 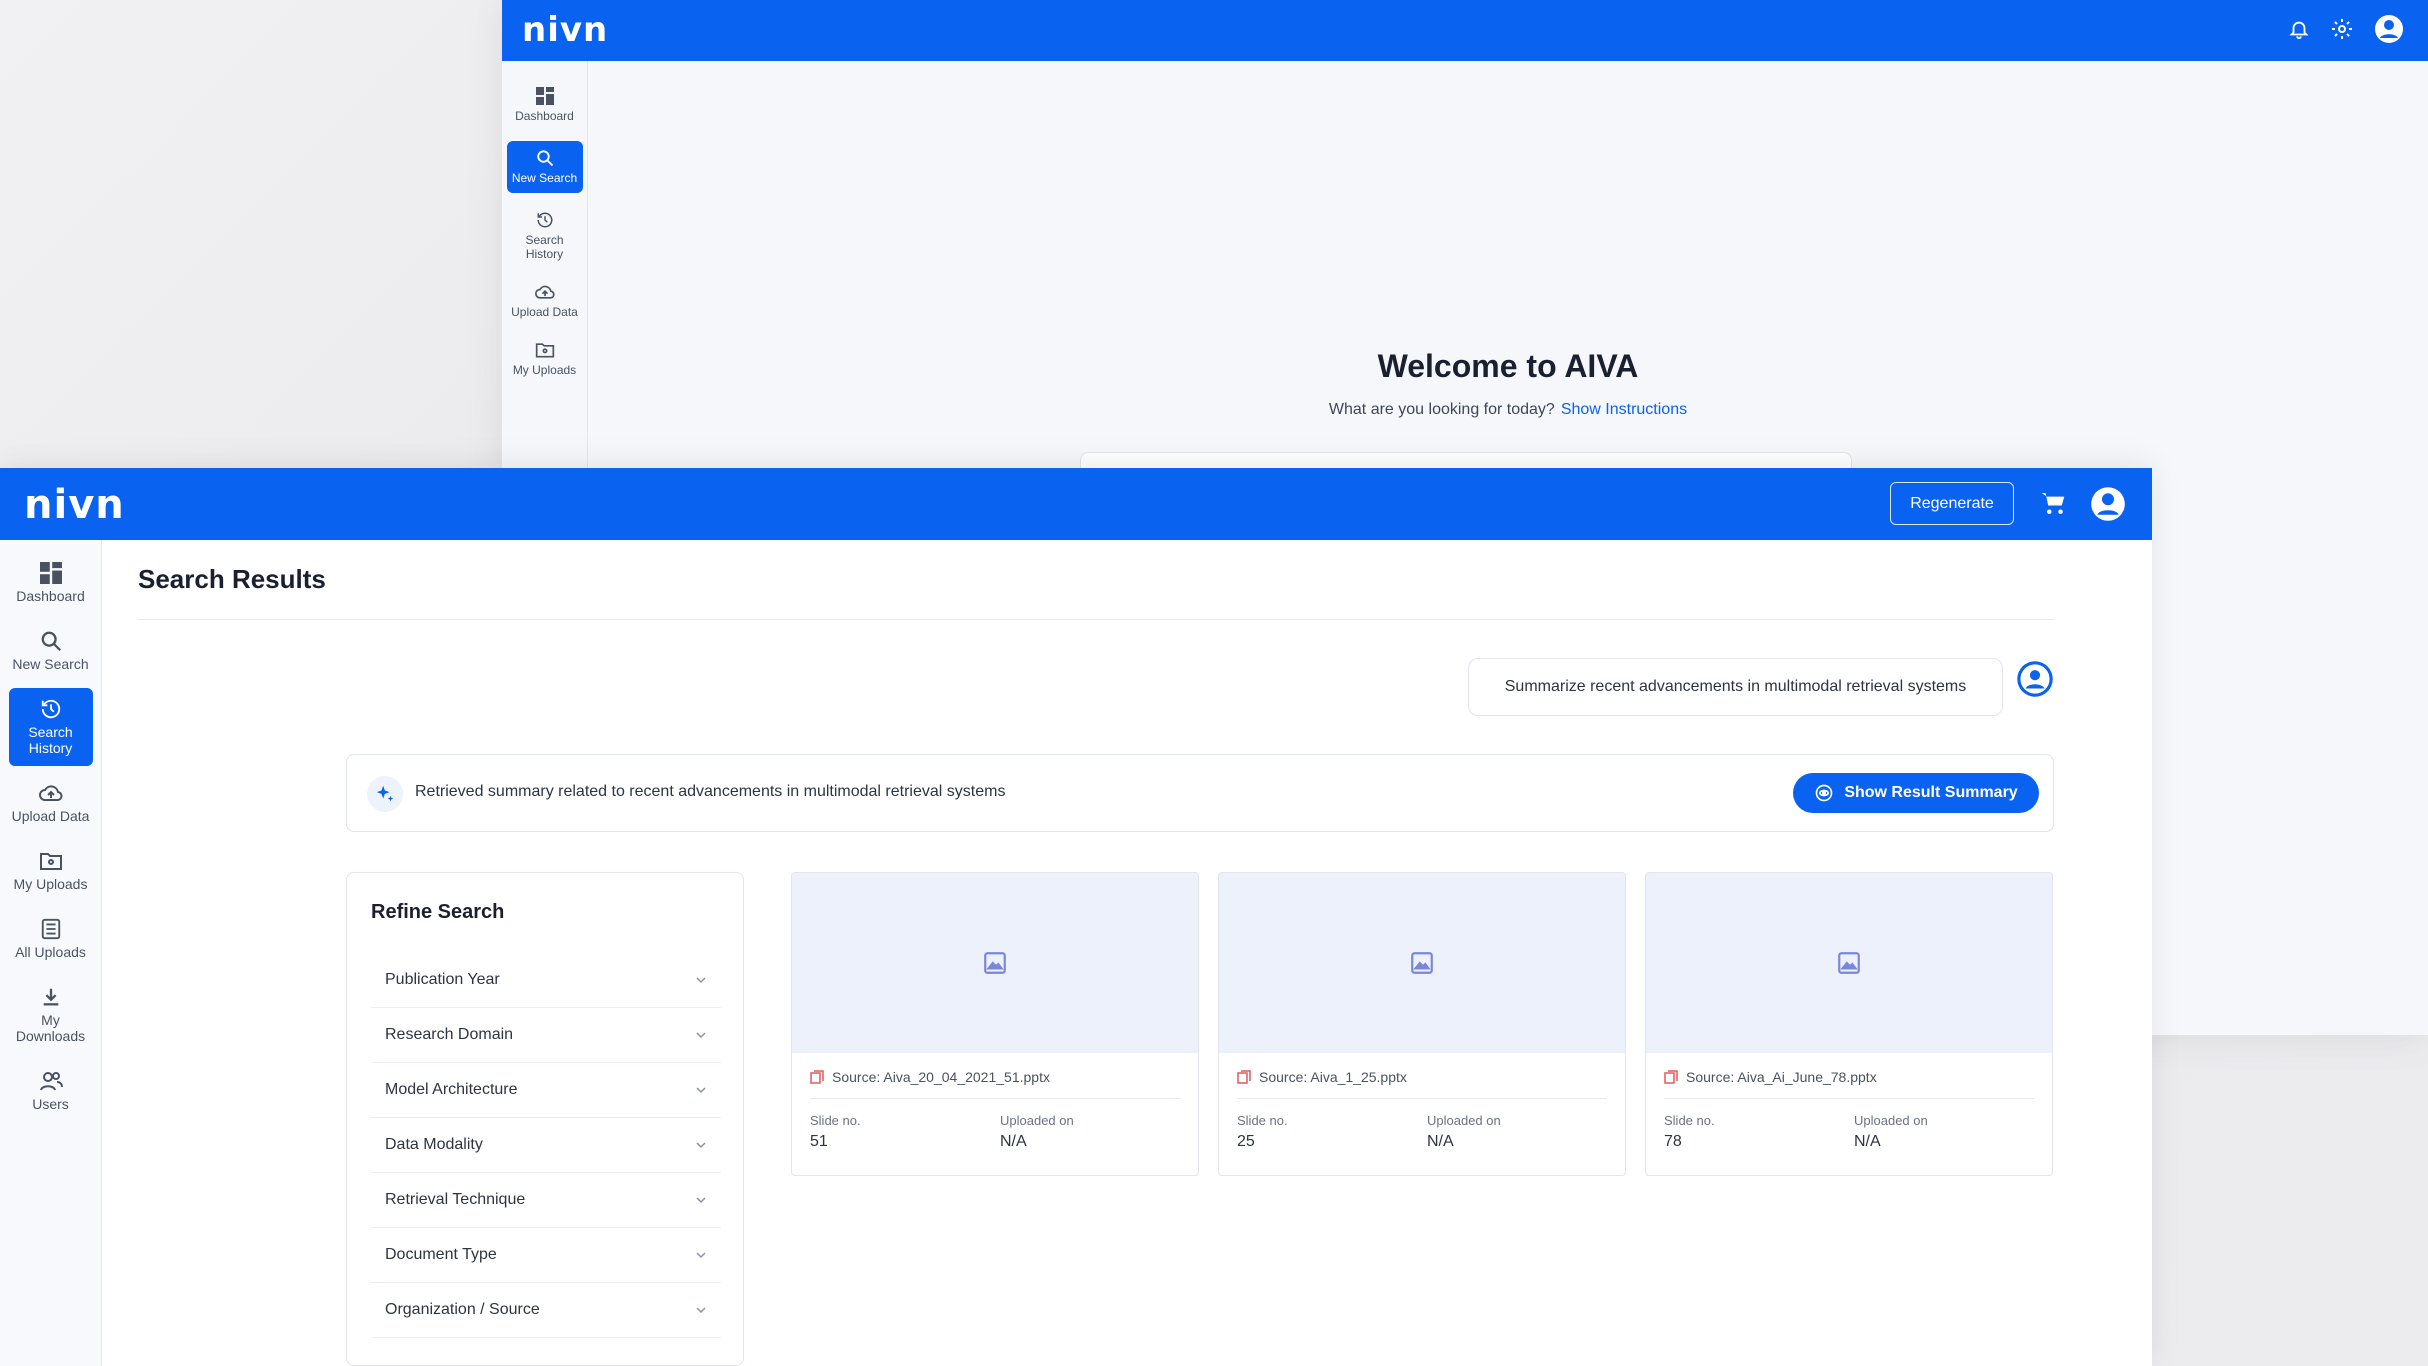 I want to click on filter-publication-year: Publication Year, so click(x=546, y=980).